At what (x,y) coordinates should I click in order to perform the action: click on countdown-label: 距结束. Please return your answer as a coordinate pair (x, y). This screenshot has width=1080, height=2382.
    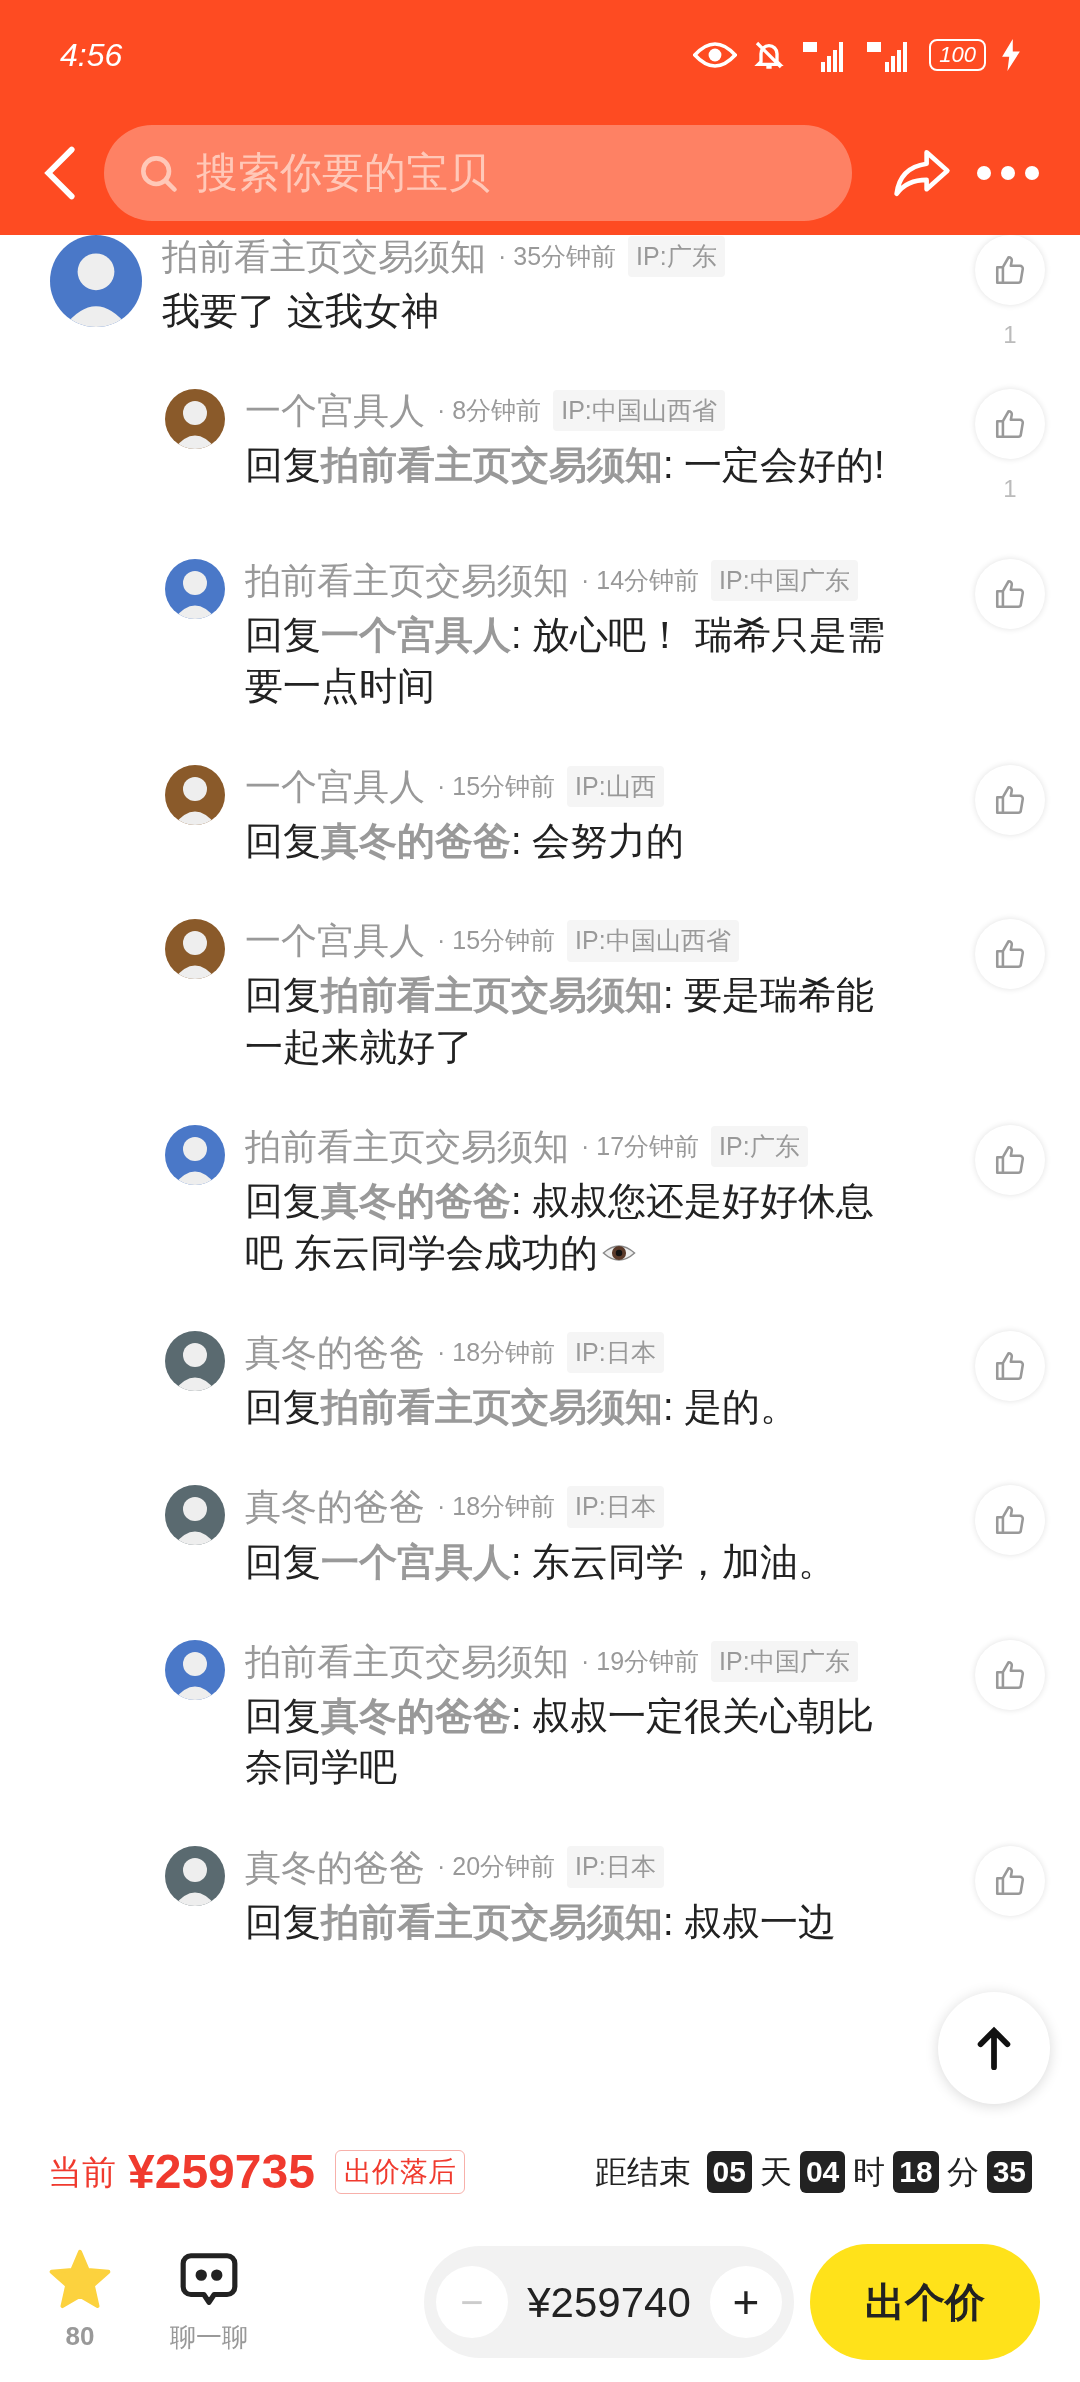
    Looking at the image, I should click on (642, 2172).